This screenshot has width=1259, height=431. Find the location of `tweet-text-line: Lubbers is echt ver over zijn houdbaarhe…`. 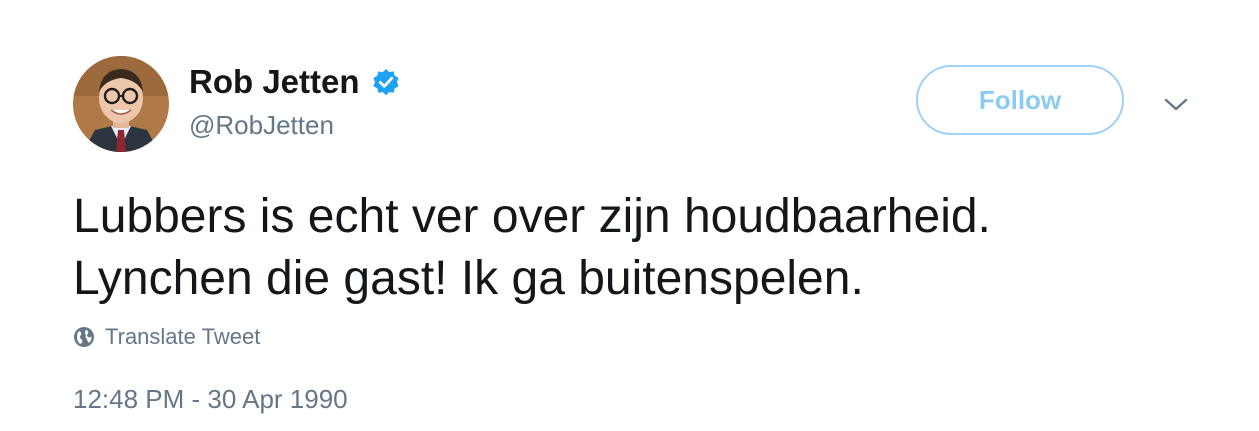

tweet-text-line: Lubbers is echt ver over zijn houdbaarhe… is located at coordinates (532, 216).